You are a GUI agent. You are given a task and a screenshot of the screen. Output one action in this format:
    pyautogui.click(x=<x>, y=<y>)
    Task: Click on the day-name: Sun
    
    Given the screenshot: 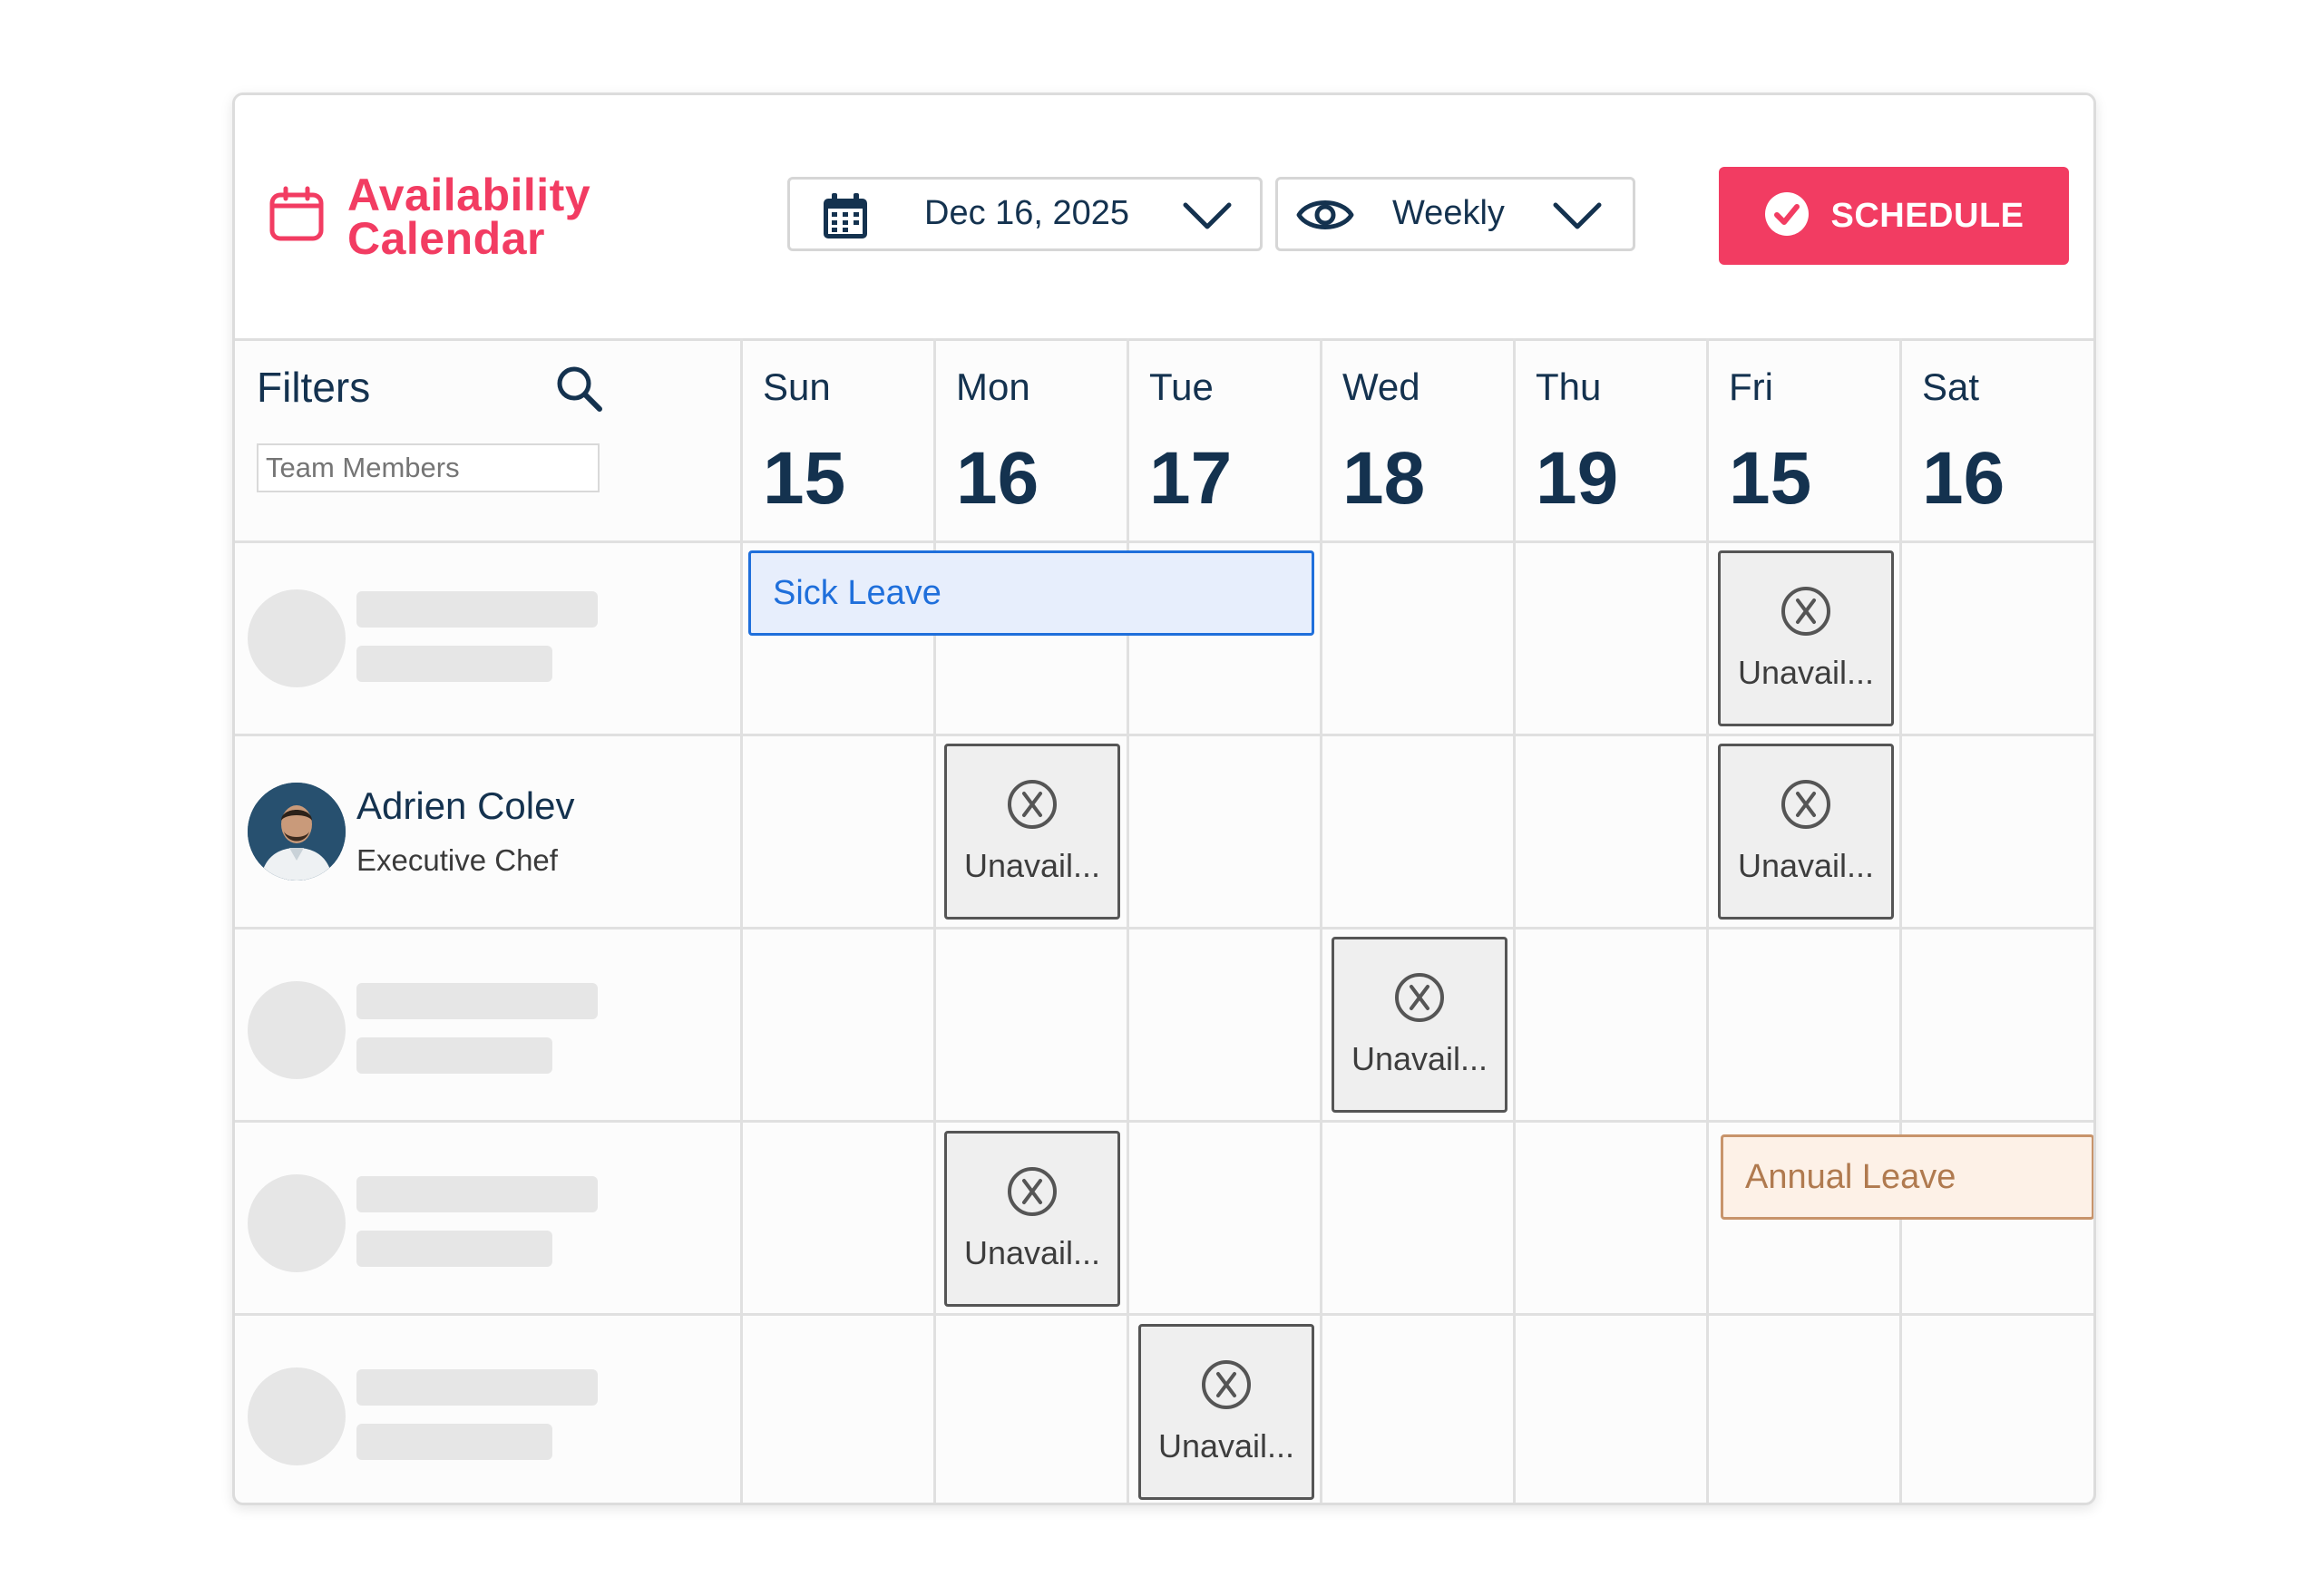 What is the action you would take?
    pyautogui.click(x=797, y=386)
    